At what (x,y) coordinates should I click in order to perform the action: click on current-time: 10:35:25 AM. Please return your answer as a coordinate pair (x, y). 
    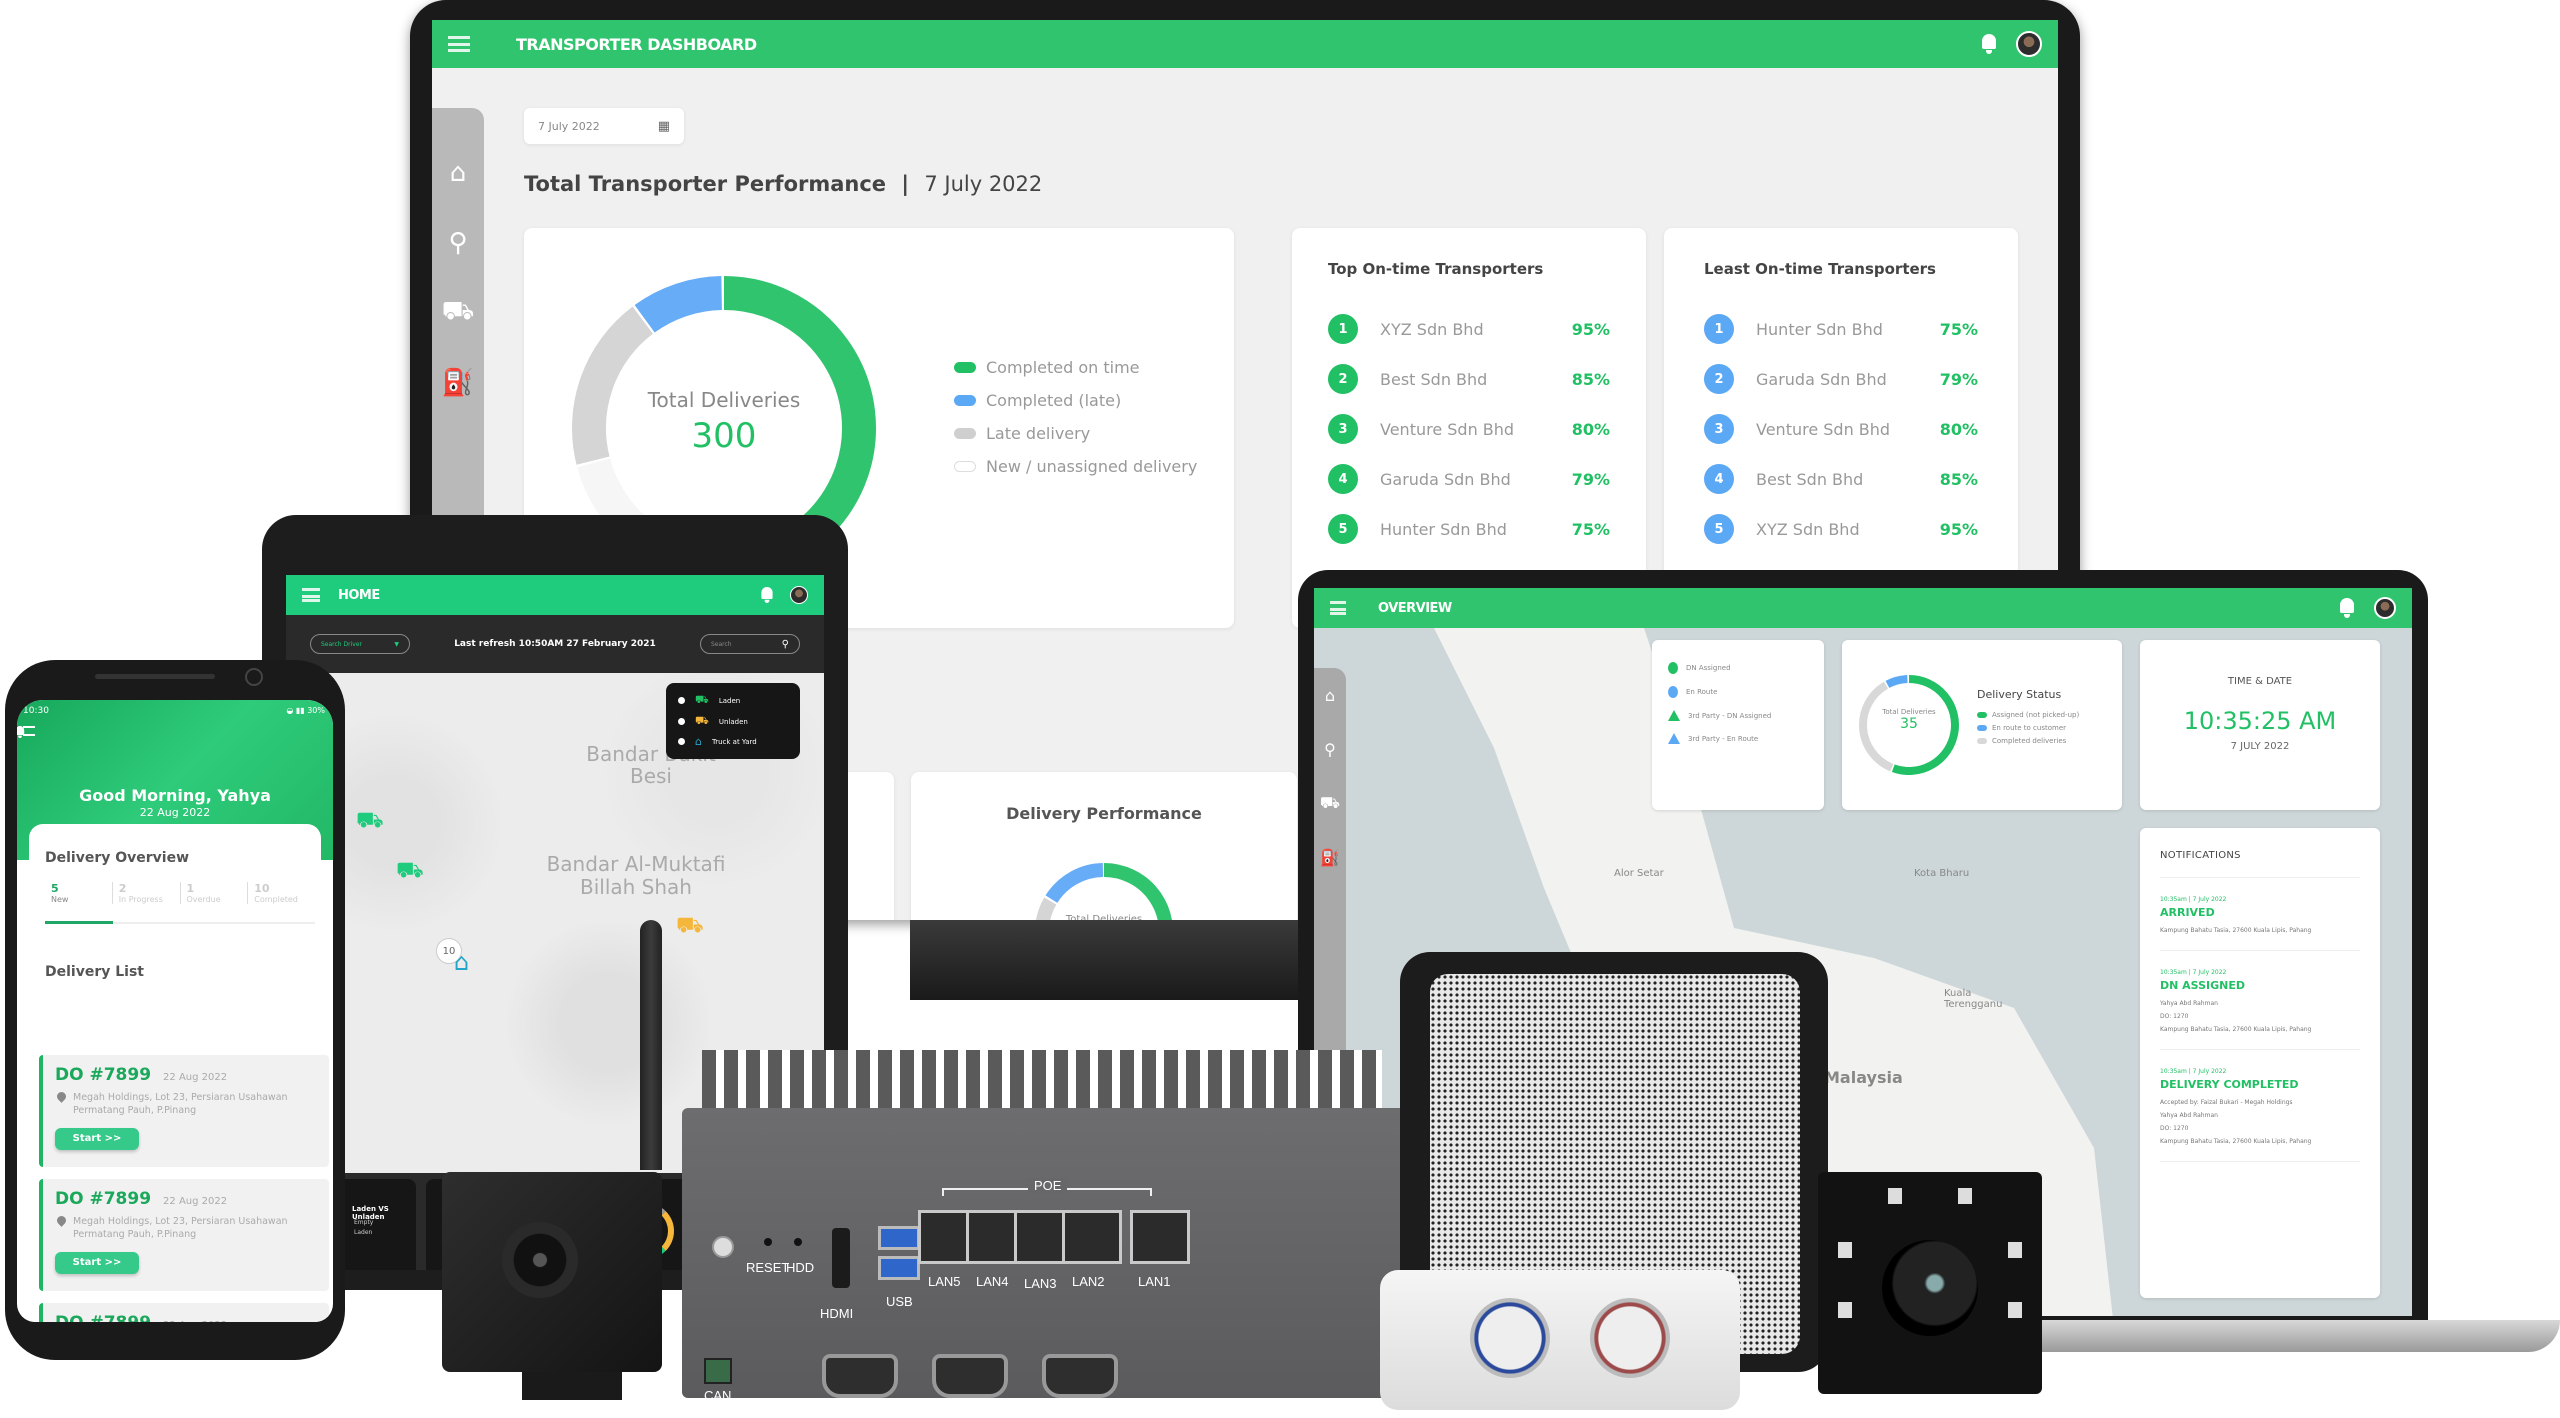
    Looking at the image, I should click on (2260, 721).